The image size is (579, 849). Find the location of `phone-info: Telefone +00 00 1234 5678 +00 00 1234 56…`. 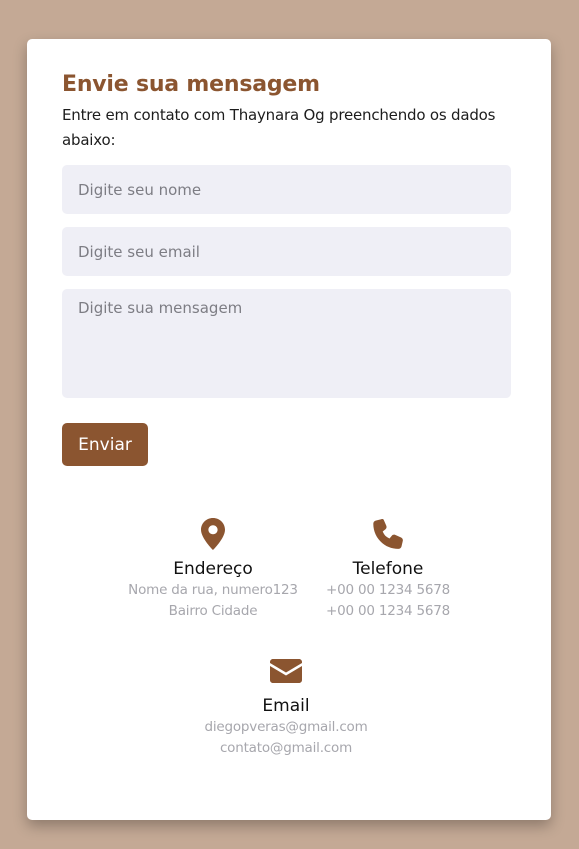

phone-info: Telefone +00 00 1234 5678 +00 00 1234 56… is located at coordinates (388, 570).